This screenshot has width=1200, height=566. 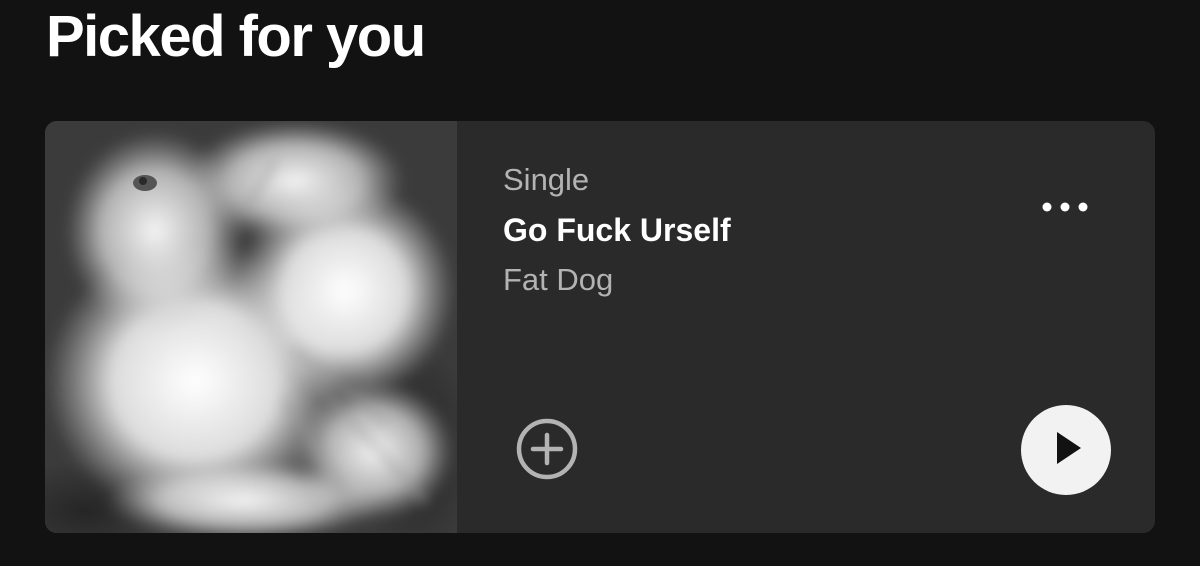 I want to click on play-button, so click(x=1066, y=450).